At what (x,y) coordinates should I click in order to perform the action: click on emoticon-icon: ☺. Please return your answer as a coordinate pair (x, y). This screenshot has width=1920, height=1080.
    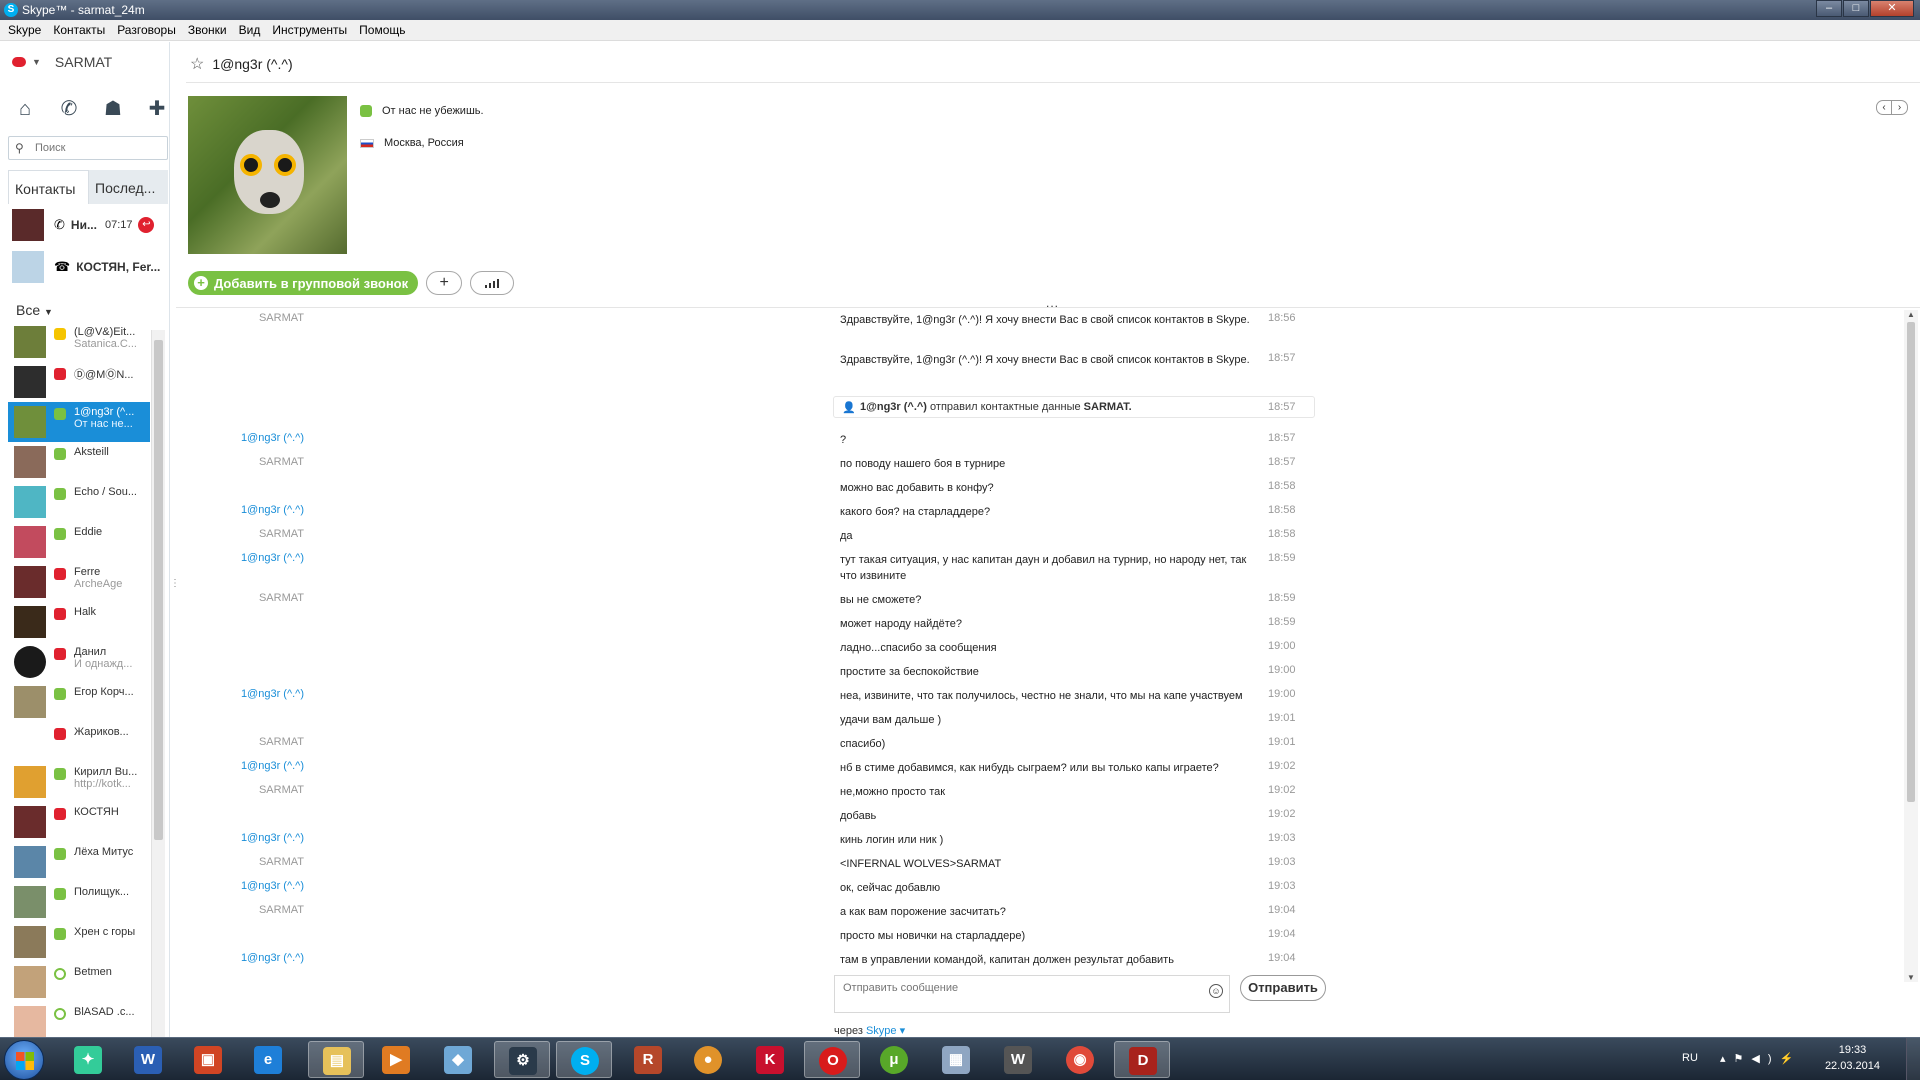
    Looking at the image, I should click on (1216, 991).